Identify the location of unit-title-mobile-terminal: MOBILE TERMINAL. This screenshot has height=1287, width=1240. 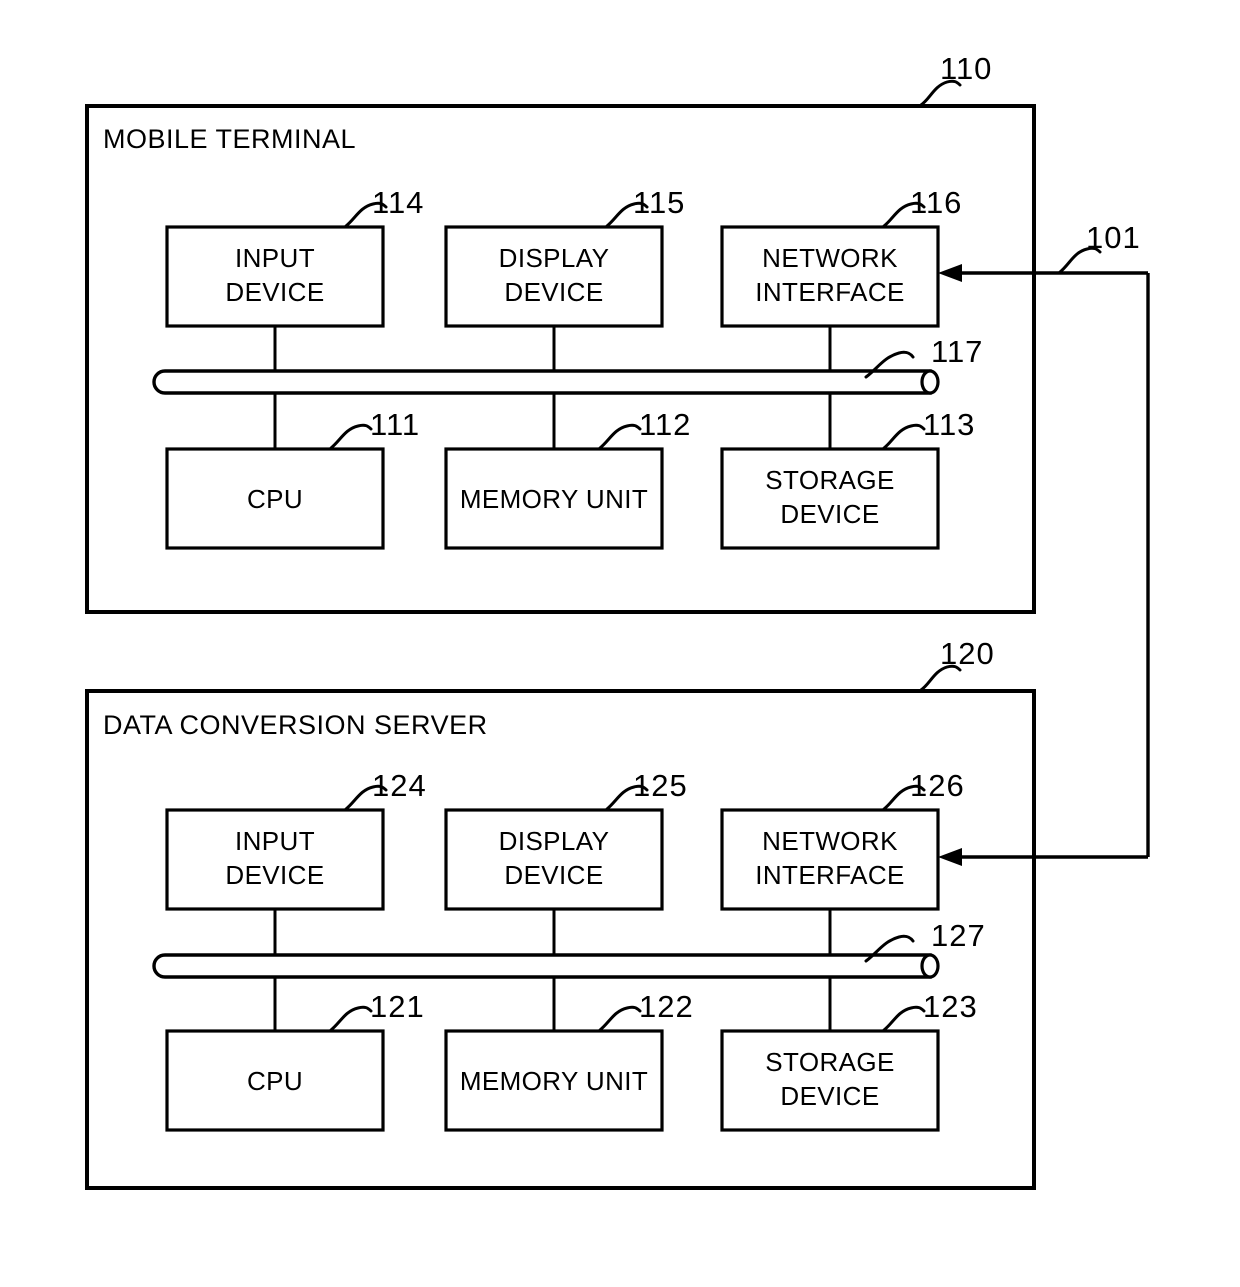
(229, 139).